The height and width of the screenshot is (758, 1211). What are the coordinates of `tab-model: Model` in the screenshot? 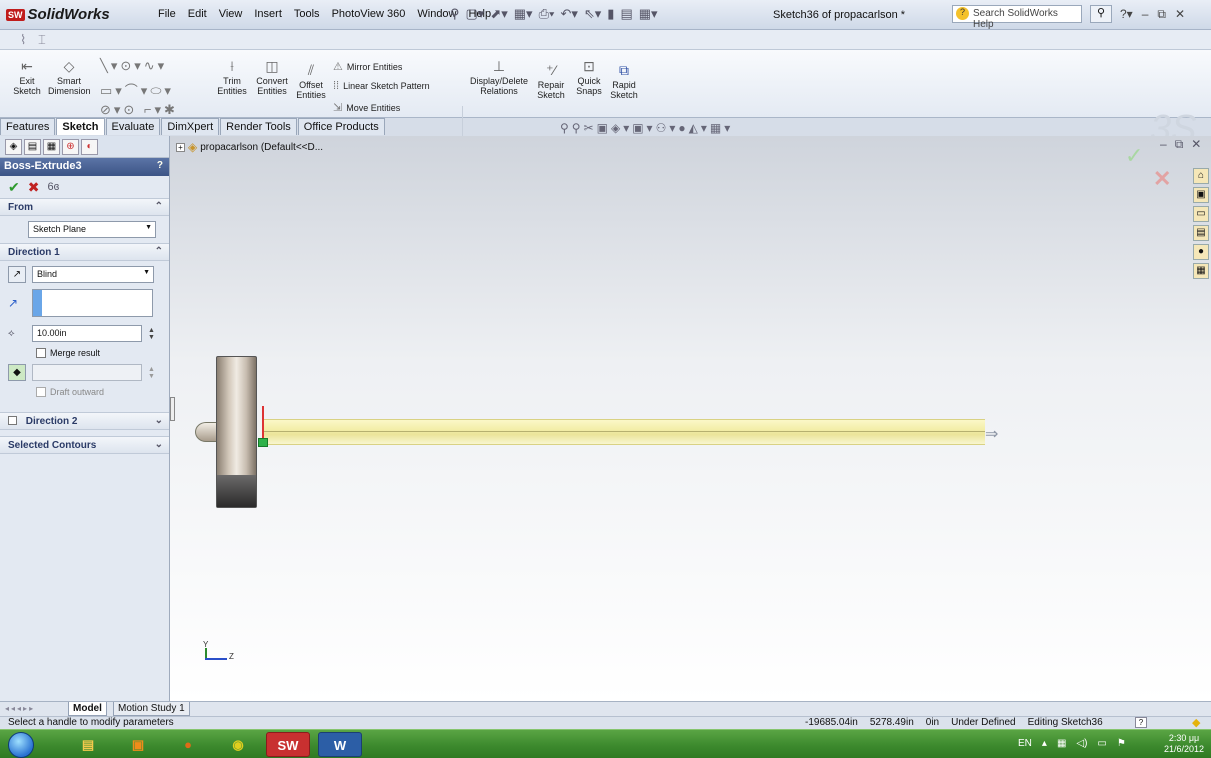 It's located at (87, 709).